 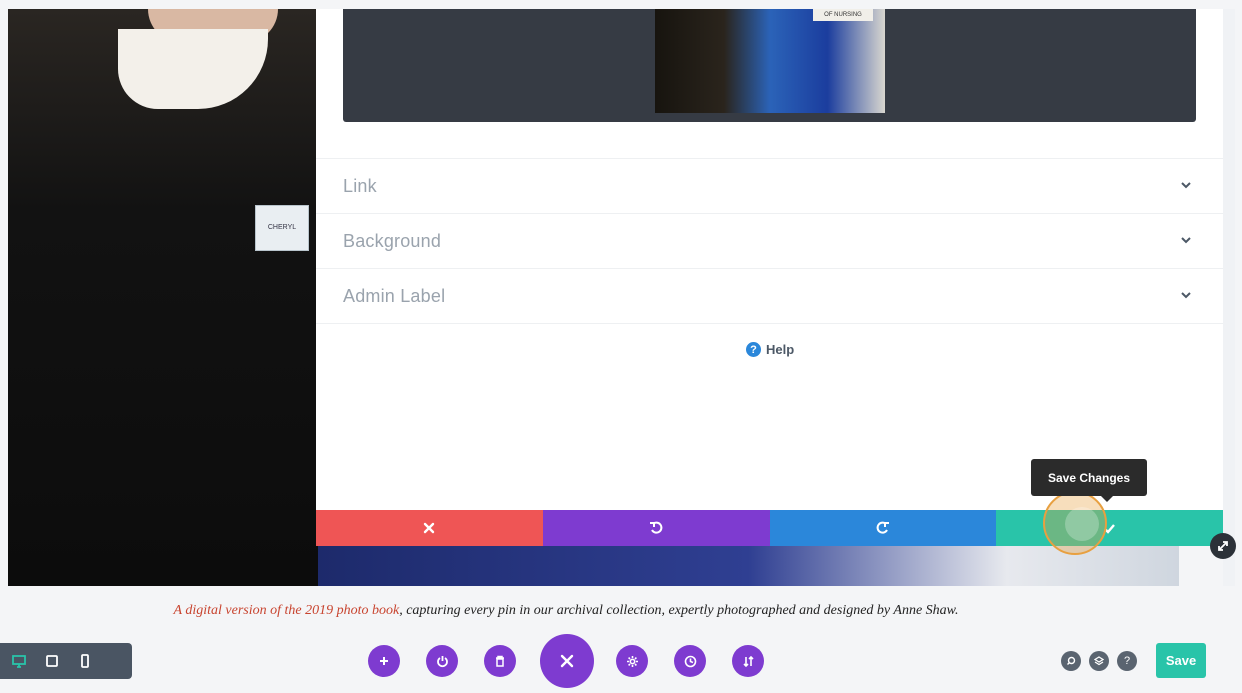 I want to click on phone-icon, so click(x=85, y=661).